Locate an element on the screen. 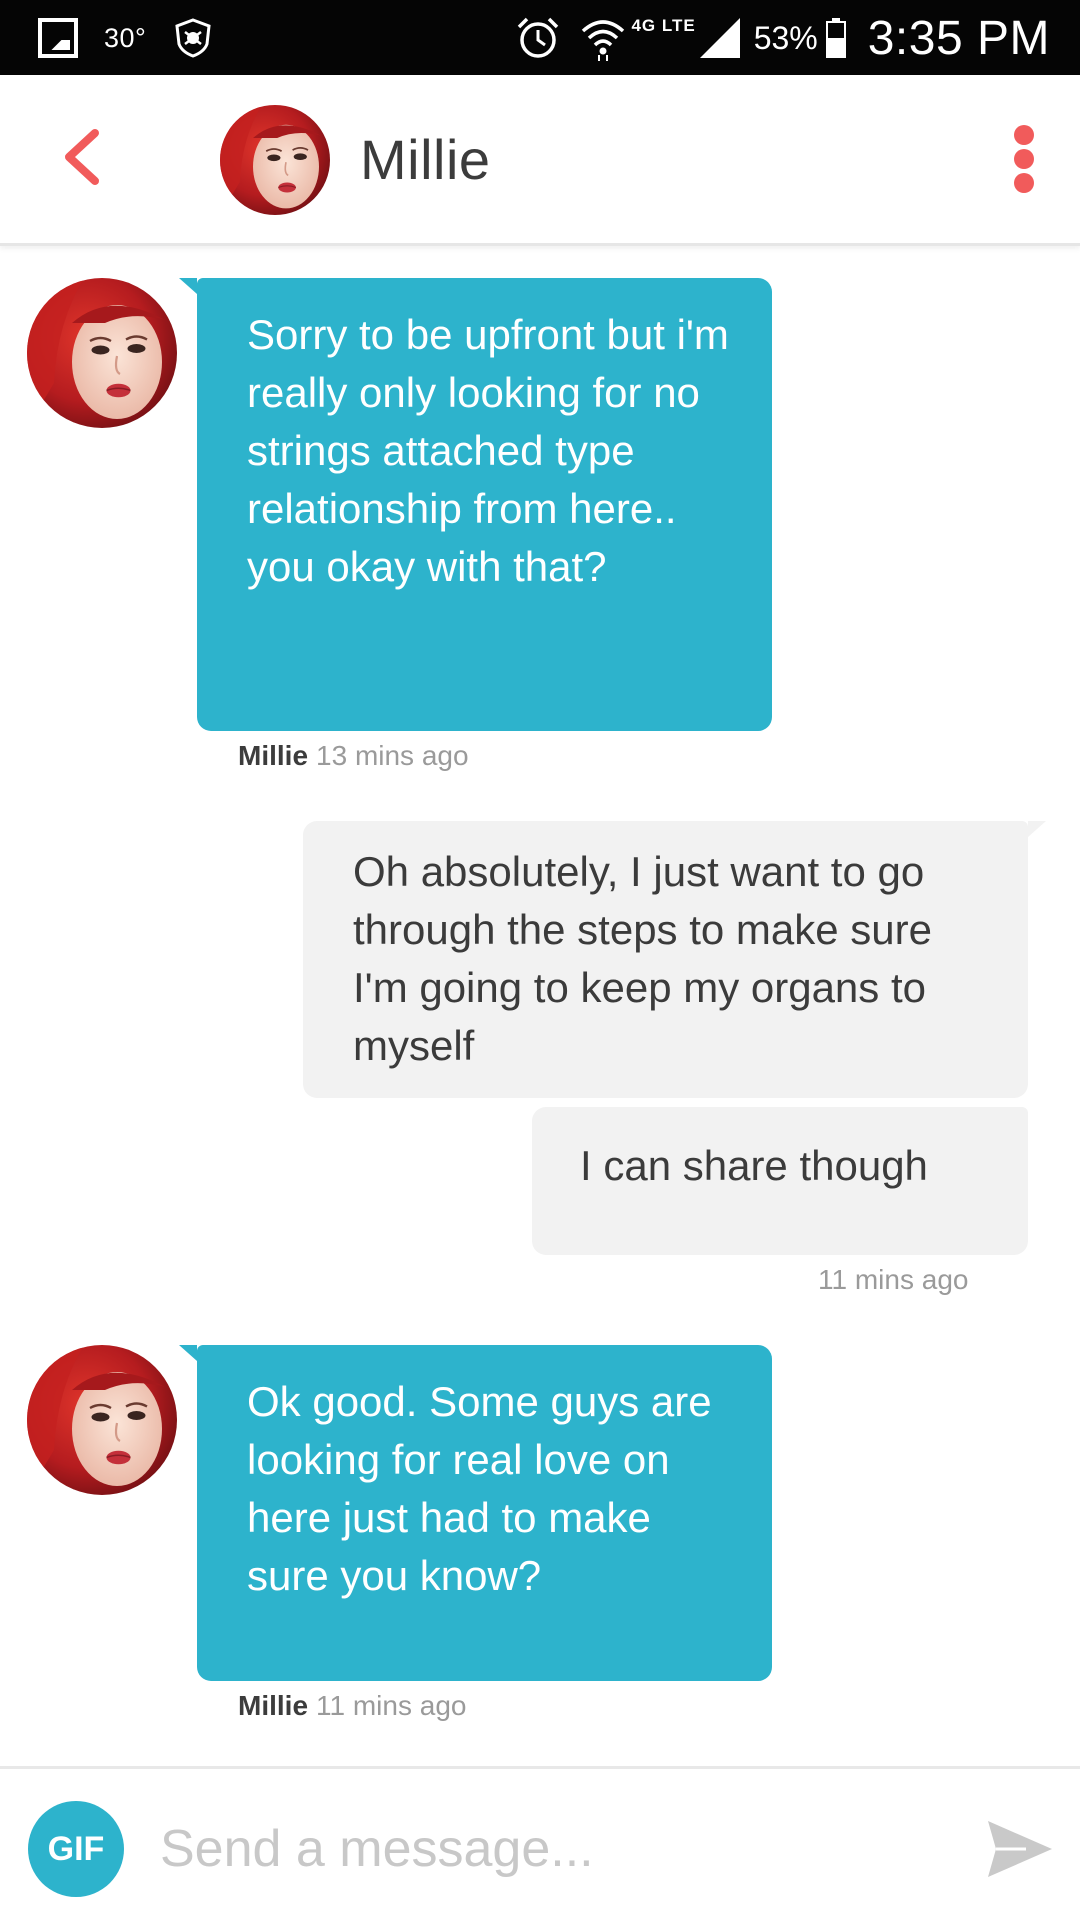 The height and width of the screenshot is (1923, 1080). send-icon is located at coordinates (1020, 1849).